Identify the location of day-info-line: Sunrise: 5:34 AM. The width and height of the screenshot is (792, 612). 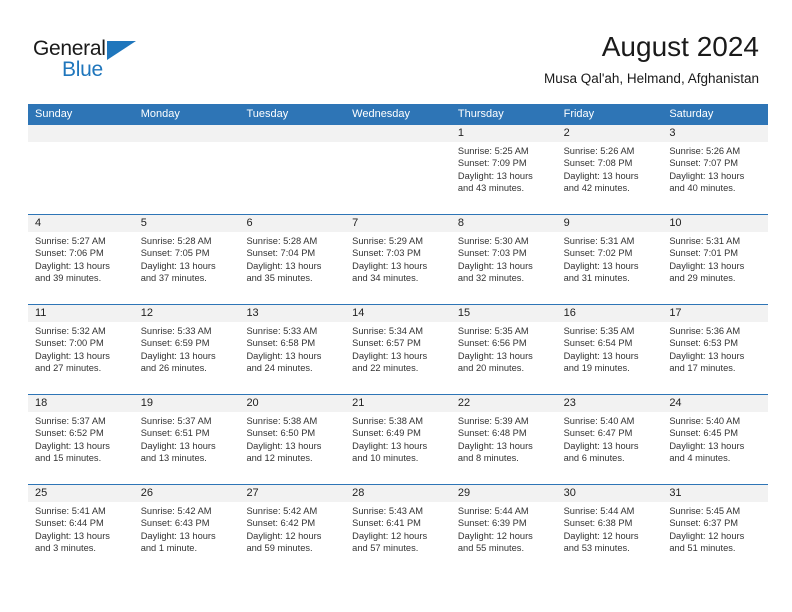
(387, 331).